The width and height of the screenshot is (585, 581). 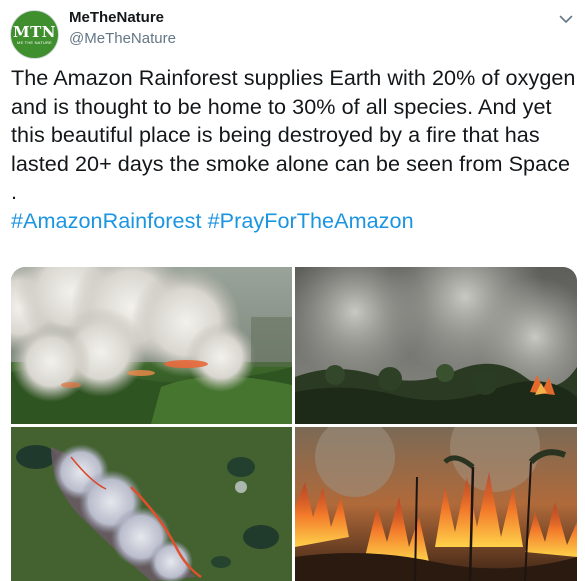 What do you see at coordinates (122, 38) in the screenshot?
I see `author-handle: @MeTheNature` at bounding box center [122, 38].